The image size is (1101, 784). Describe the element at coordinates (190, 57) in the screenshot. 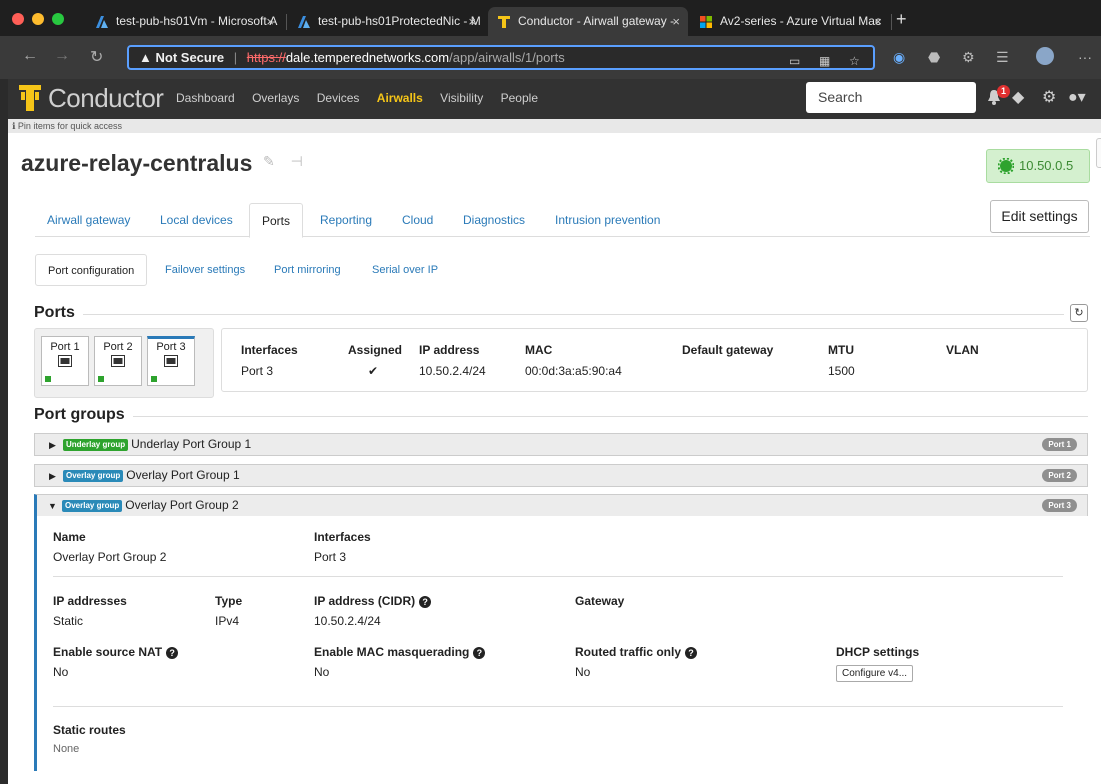

I see `security-status: Not Secure` at that location.